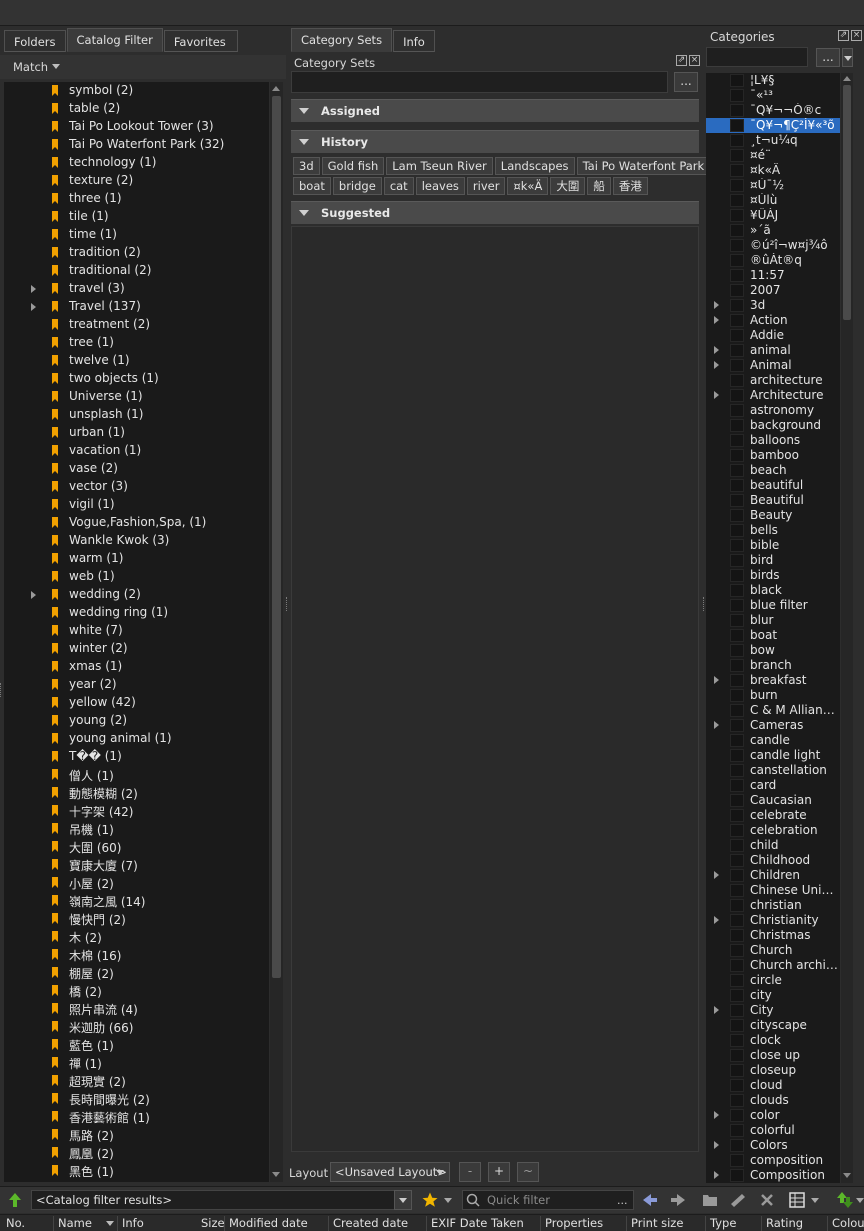  Describe the element at coordinates (860, 1200) in the screenshot. I see `chevron-down-icon` at that location.